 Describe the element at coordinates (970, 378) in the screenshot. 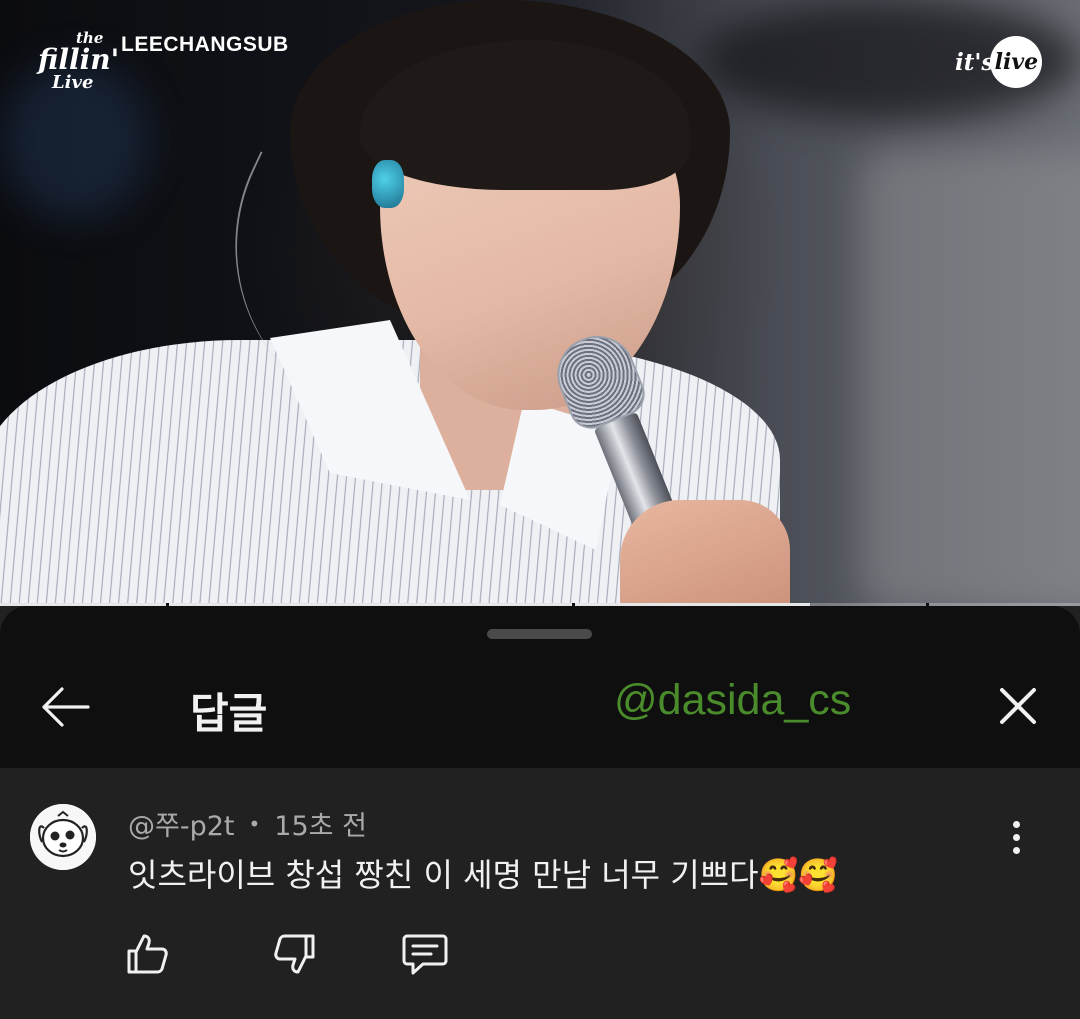

I see `background-wall` at that location.